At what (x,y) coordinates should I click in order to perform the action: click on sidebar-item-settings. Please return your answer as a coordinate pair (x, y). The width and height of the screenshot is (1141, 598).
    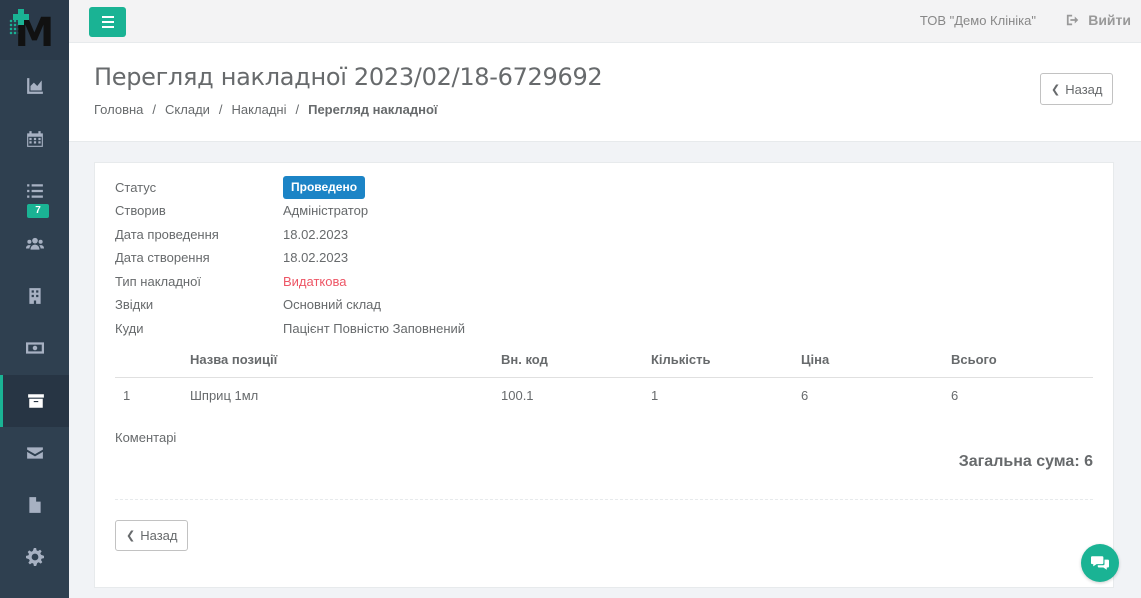
    Looking at the image, I should click on (34, 557).